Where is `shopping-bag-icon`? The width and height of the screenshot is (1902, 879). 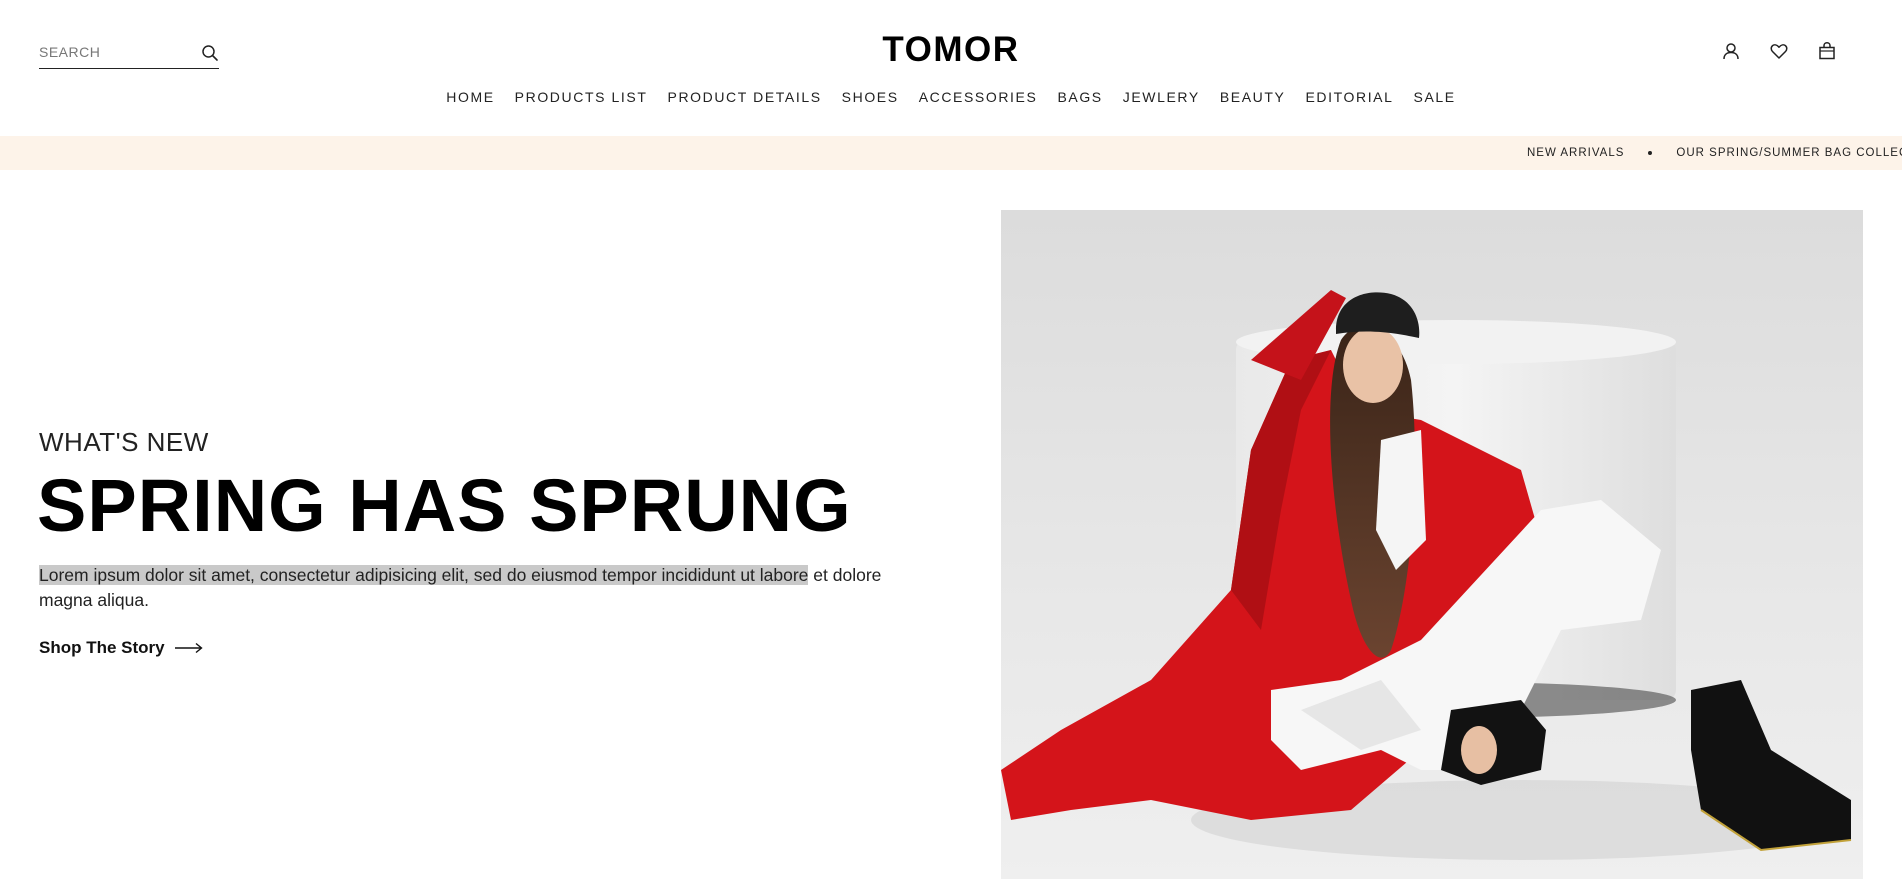
shopping-bag-icon is located at coordinates (1827, 51).